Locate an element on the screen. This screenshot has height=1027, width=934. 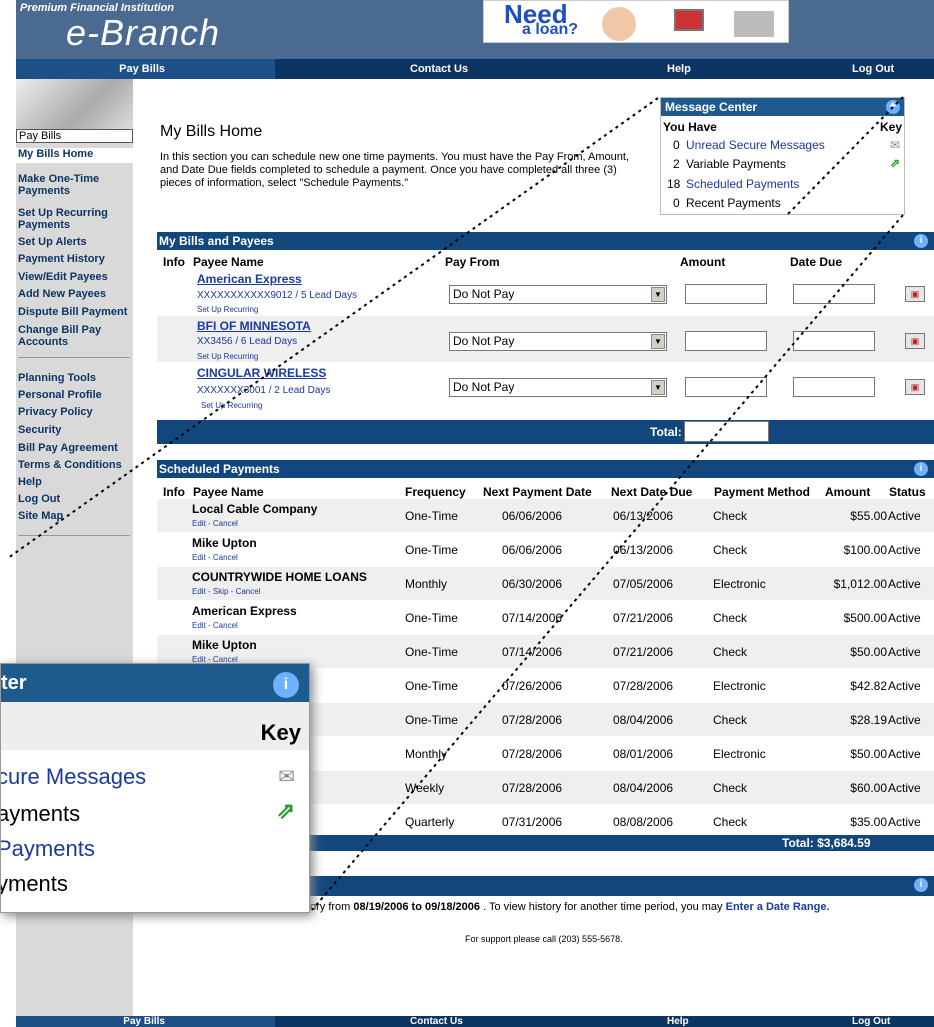
globe-icon: ✦ is located at coordinates (893, 107).